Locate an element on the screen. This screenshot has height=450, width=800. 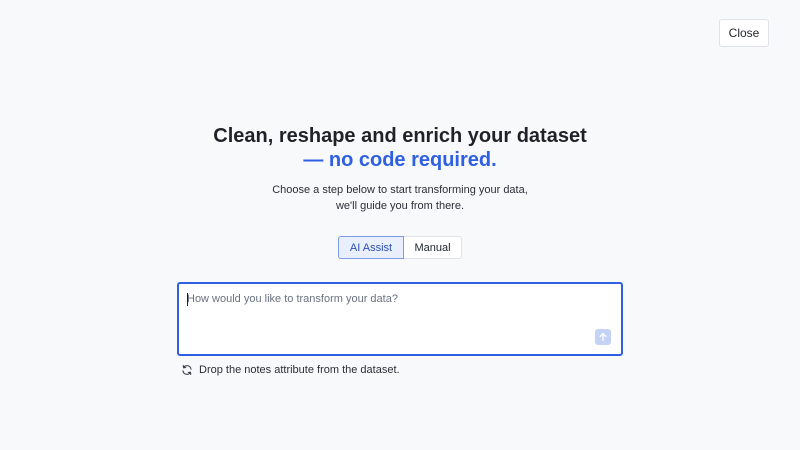
page-title-highlight: — no code required. is located at coordinates (400, 160).